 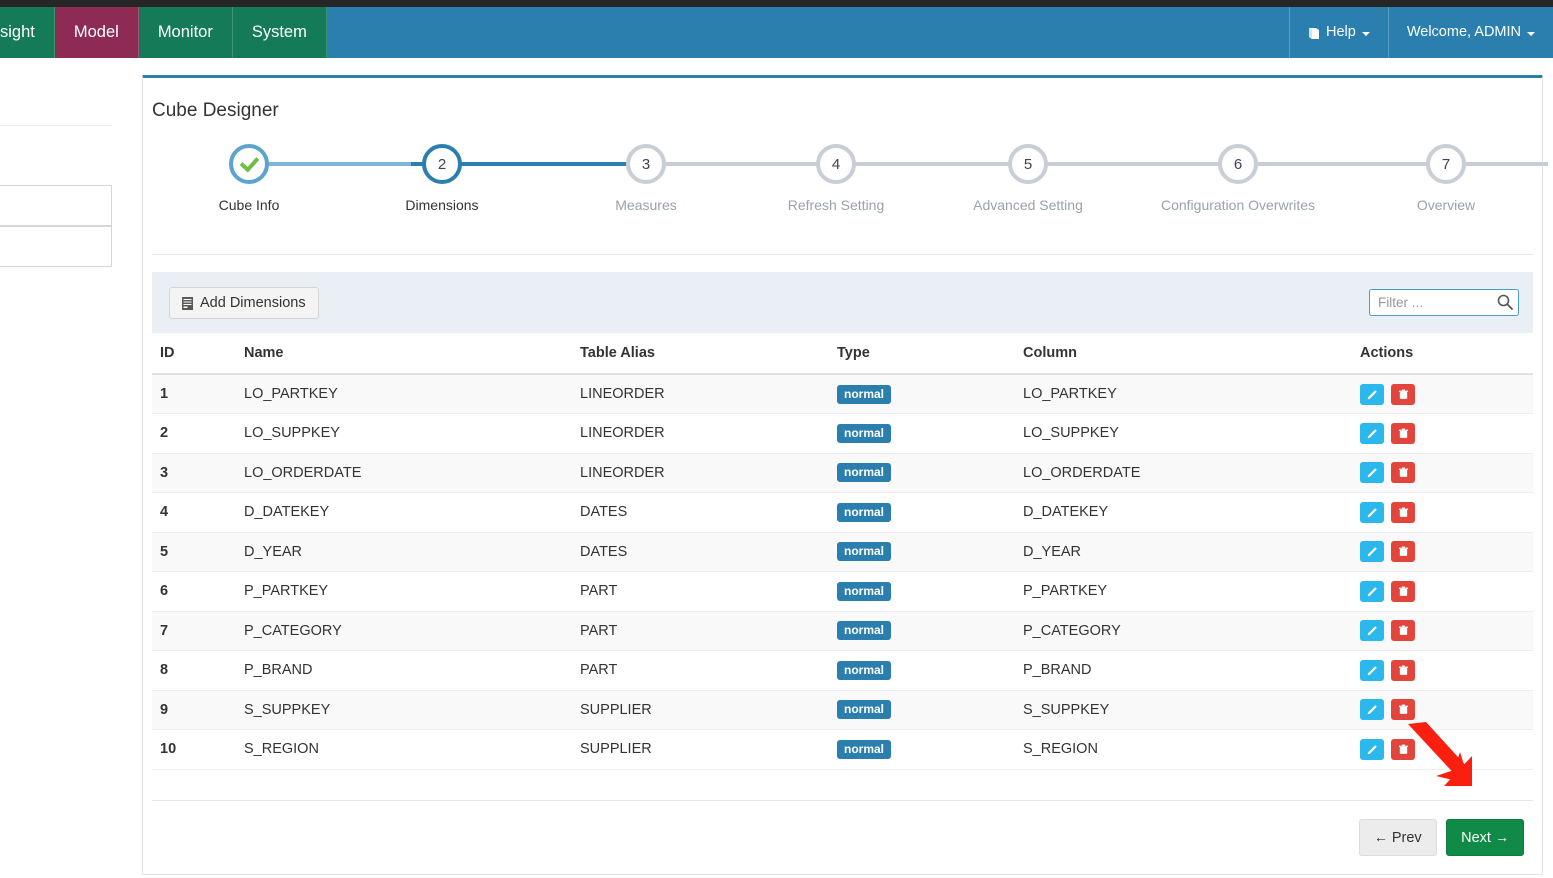 What do you see at coordinates (442, 205) in the screenshot?
I see `step-label: Dimensions` at bounding box center [442, 205].